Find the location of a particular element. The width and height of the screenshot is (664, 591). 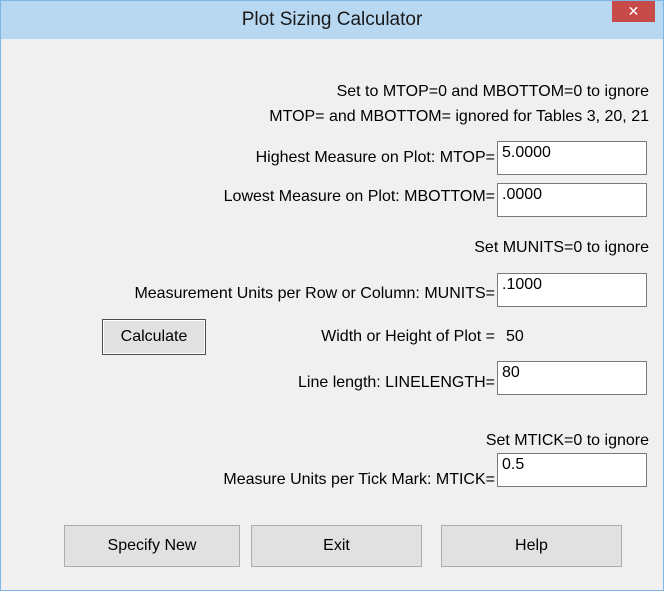

munits-ignore-hint: Set MUNITS=0 to ignore is located at coordinates (561, 247).